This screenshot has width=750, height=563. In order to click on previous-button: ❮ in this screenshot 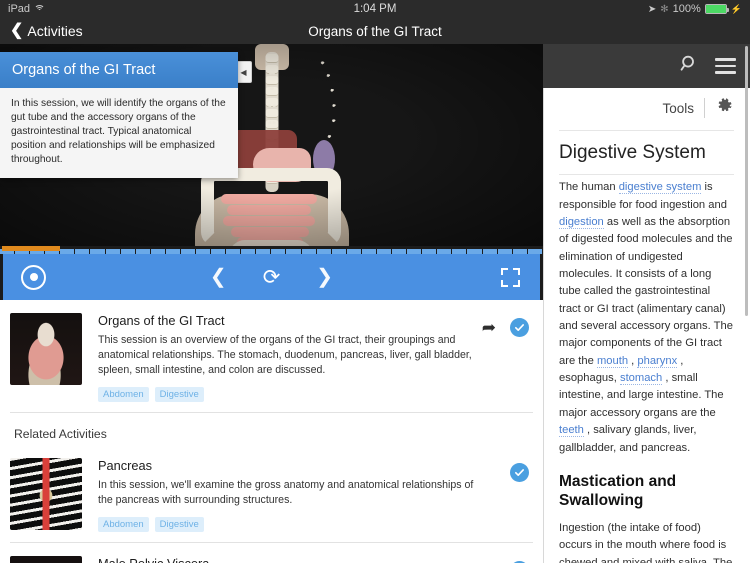, I will do `click(218, 277)`.